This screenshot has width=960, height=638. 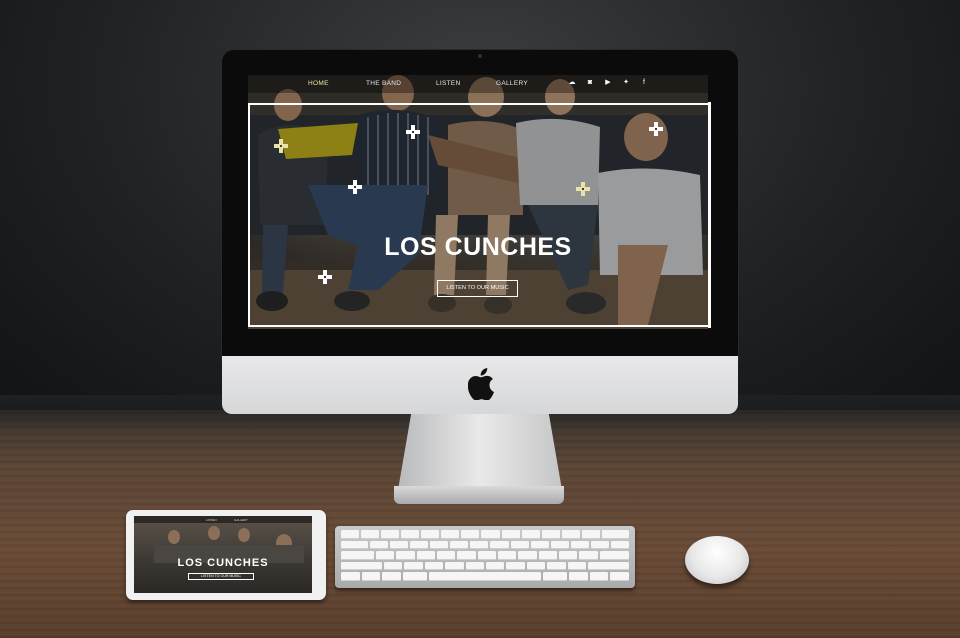 What do you see at coordinates (644, 83) in the screenshot?
I see `facebook-icon: f` at bounding box center [644, 83].